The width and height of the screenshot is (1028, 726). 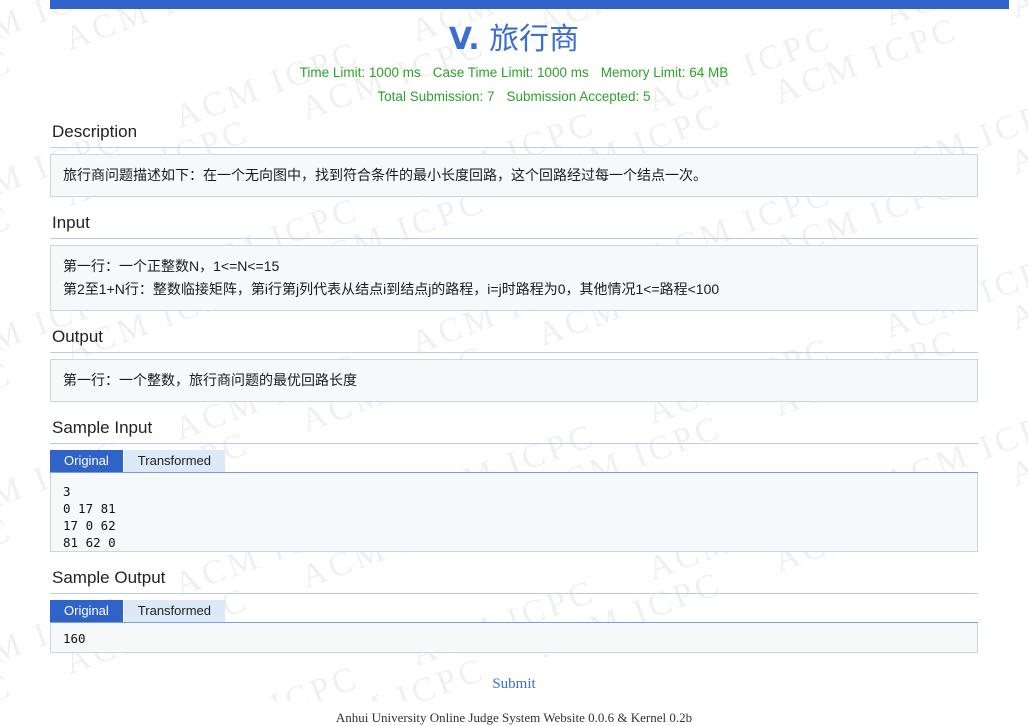 I want to click on sample-output-tabs: Original Transformed, so click(x=514, y=611).